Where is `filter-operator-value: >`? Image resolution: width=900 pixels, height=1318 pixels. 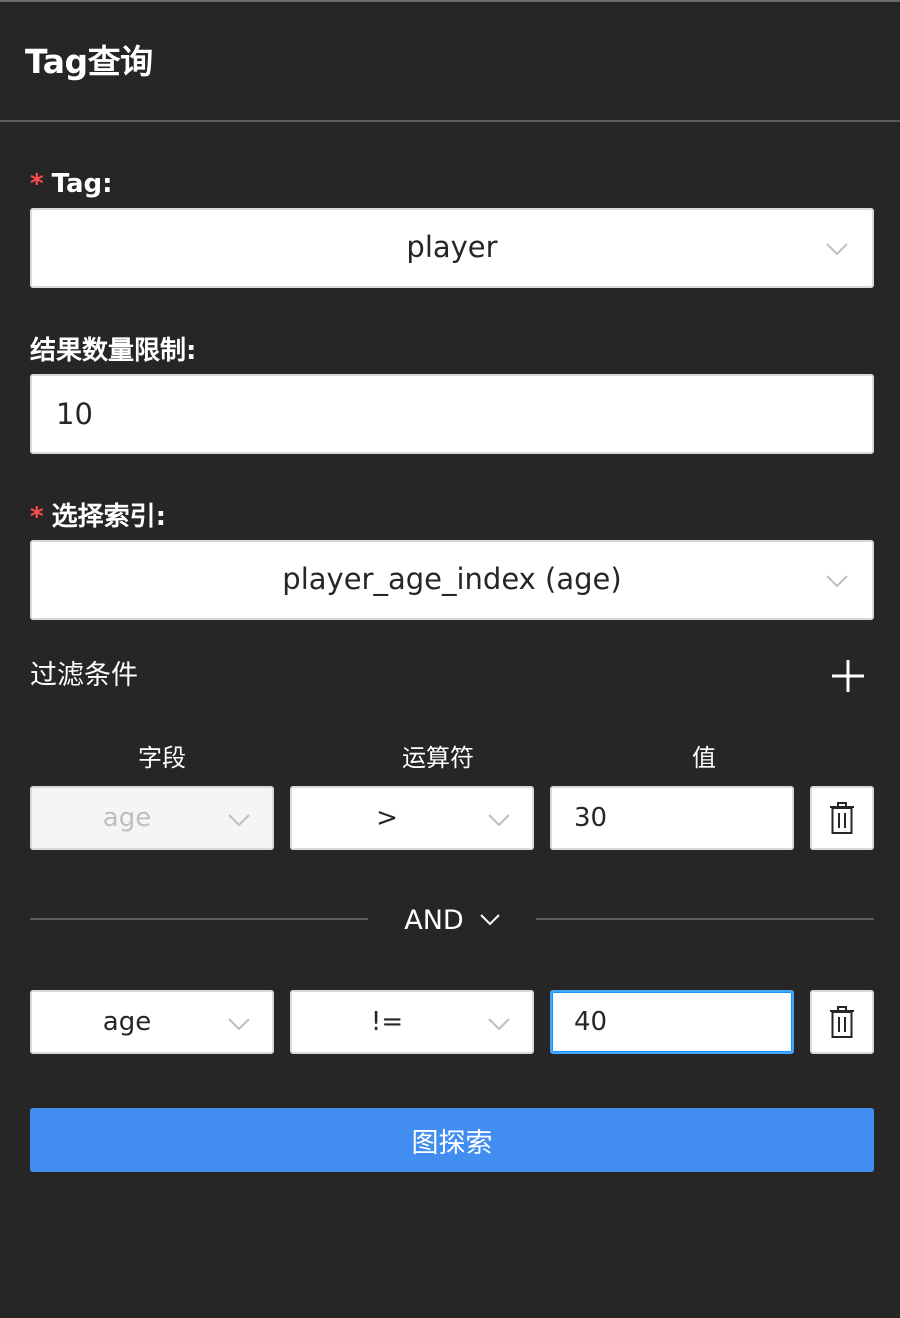
filter-operator-value: > is located at coordinates (387, 818).